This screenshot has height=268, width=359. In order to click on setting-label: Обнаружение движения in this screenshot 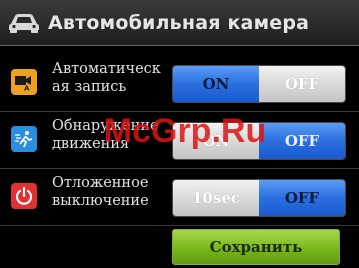, I will do `click(105, 135)`.